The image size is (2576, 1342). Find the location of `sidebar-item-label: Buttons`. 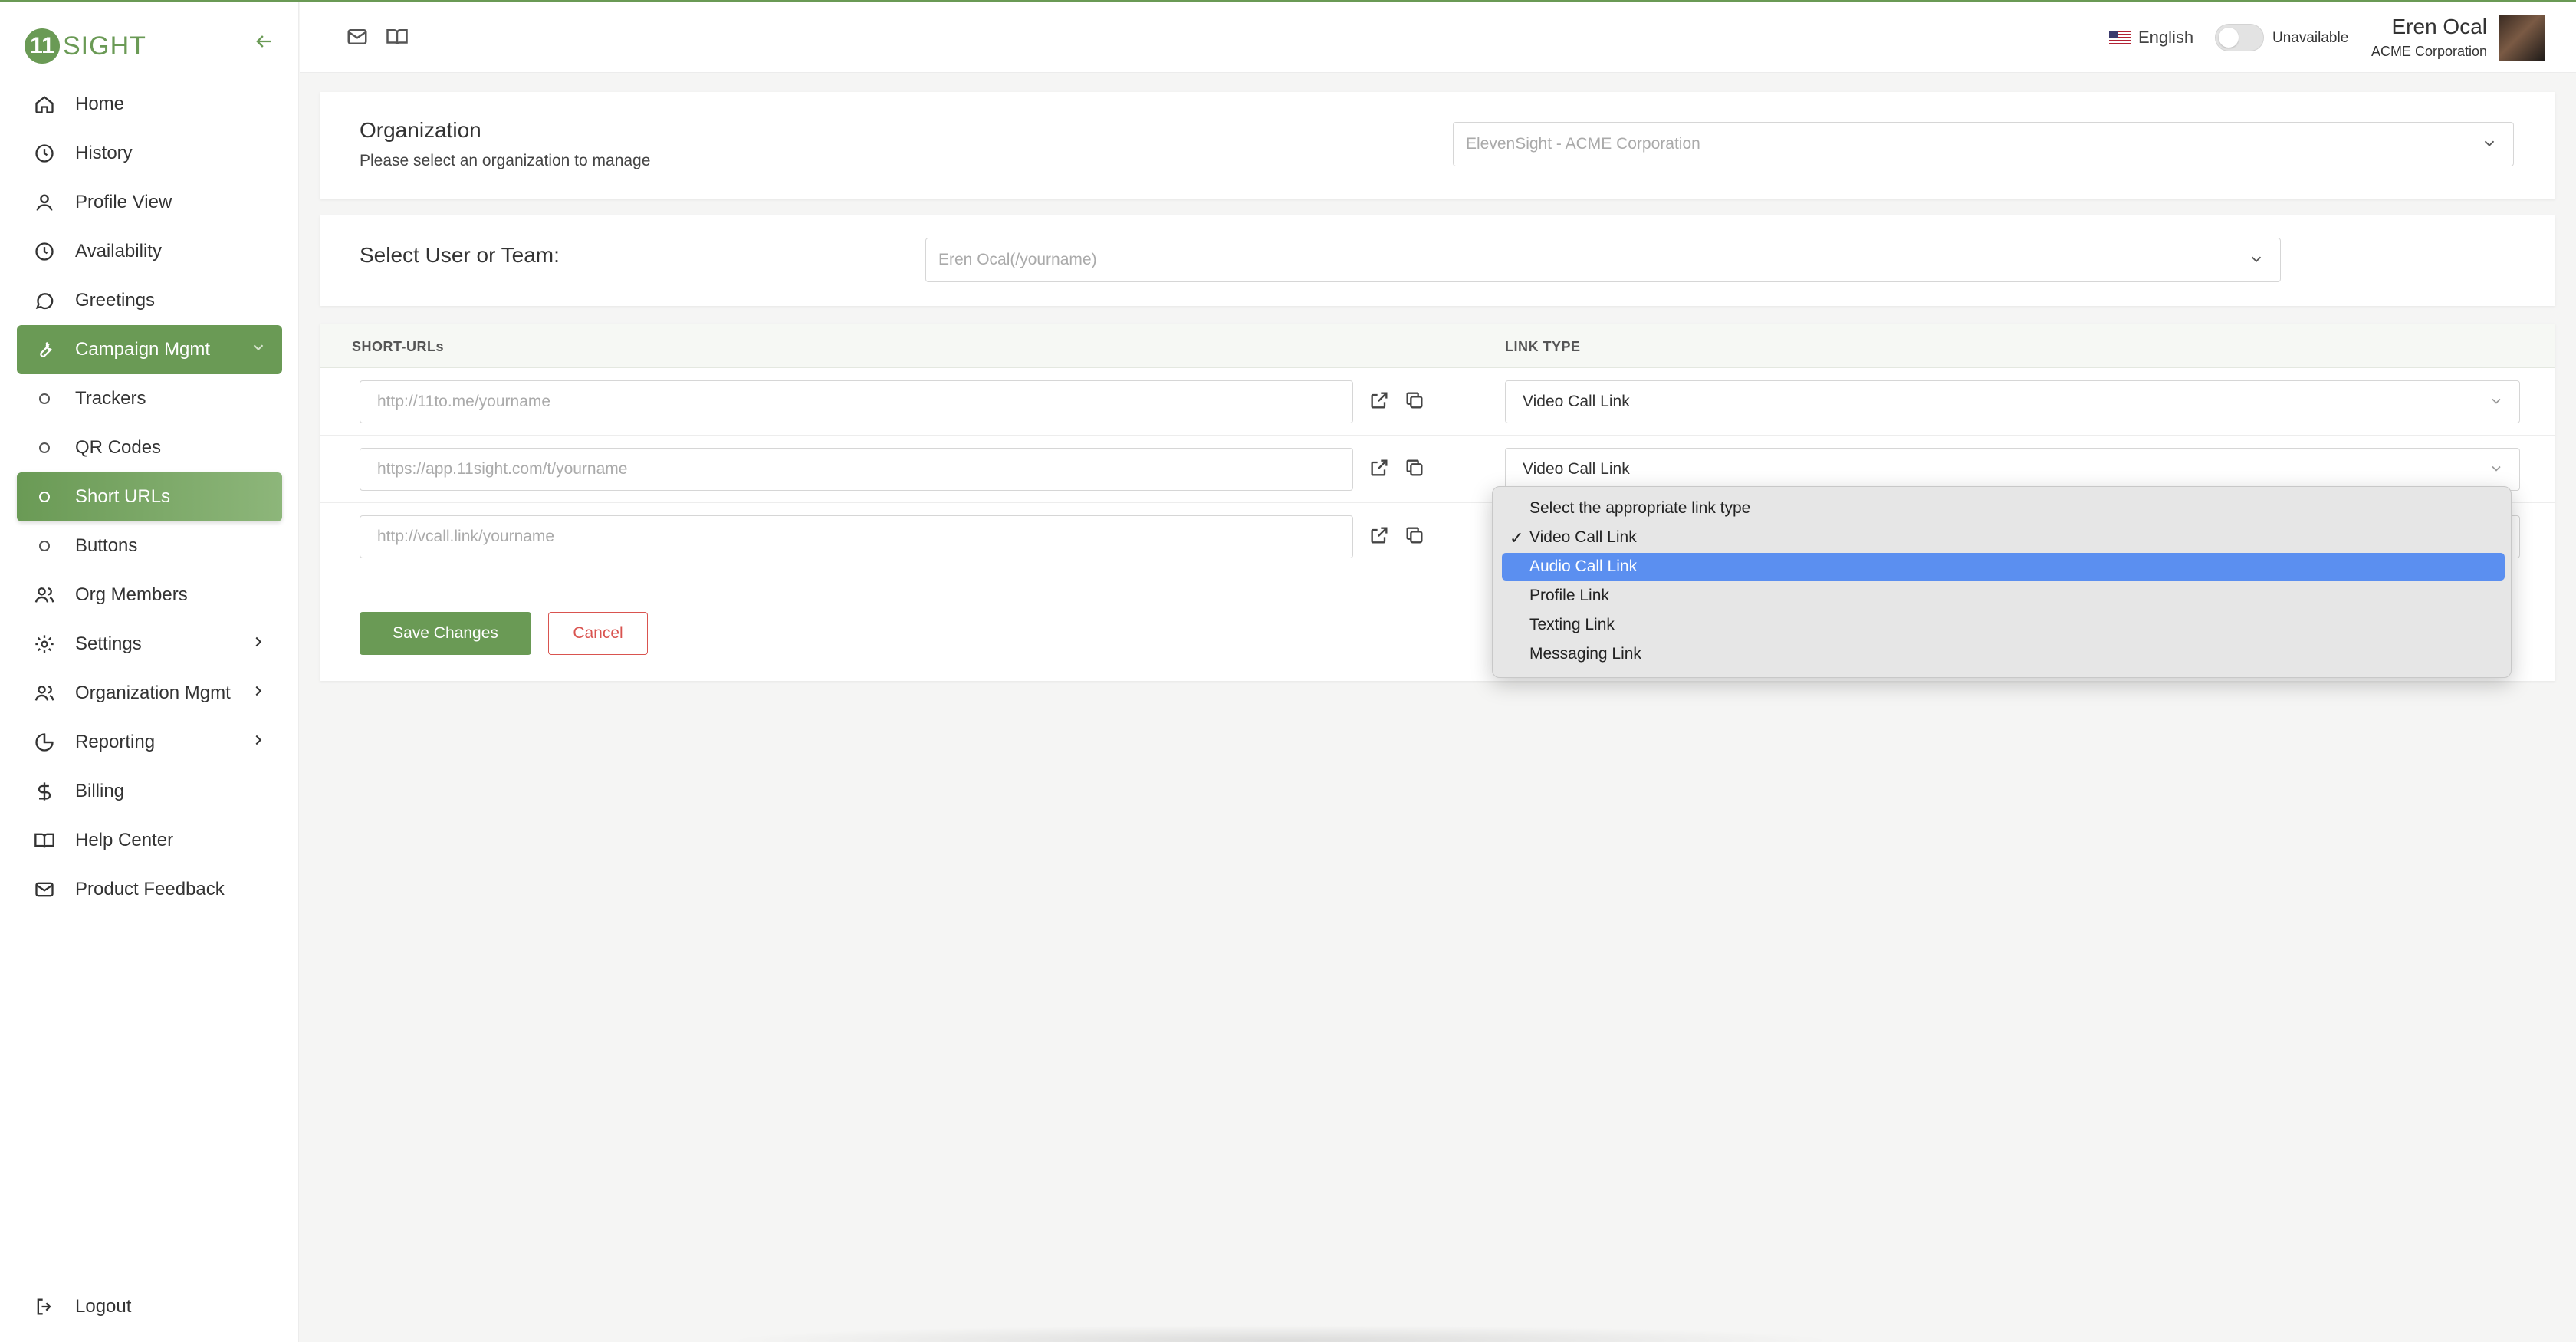

sidebar-item-label: Buttons is located at coordinates (107, 545).